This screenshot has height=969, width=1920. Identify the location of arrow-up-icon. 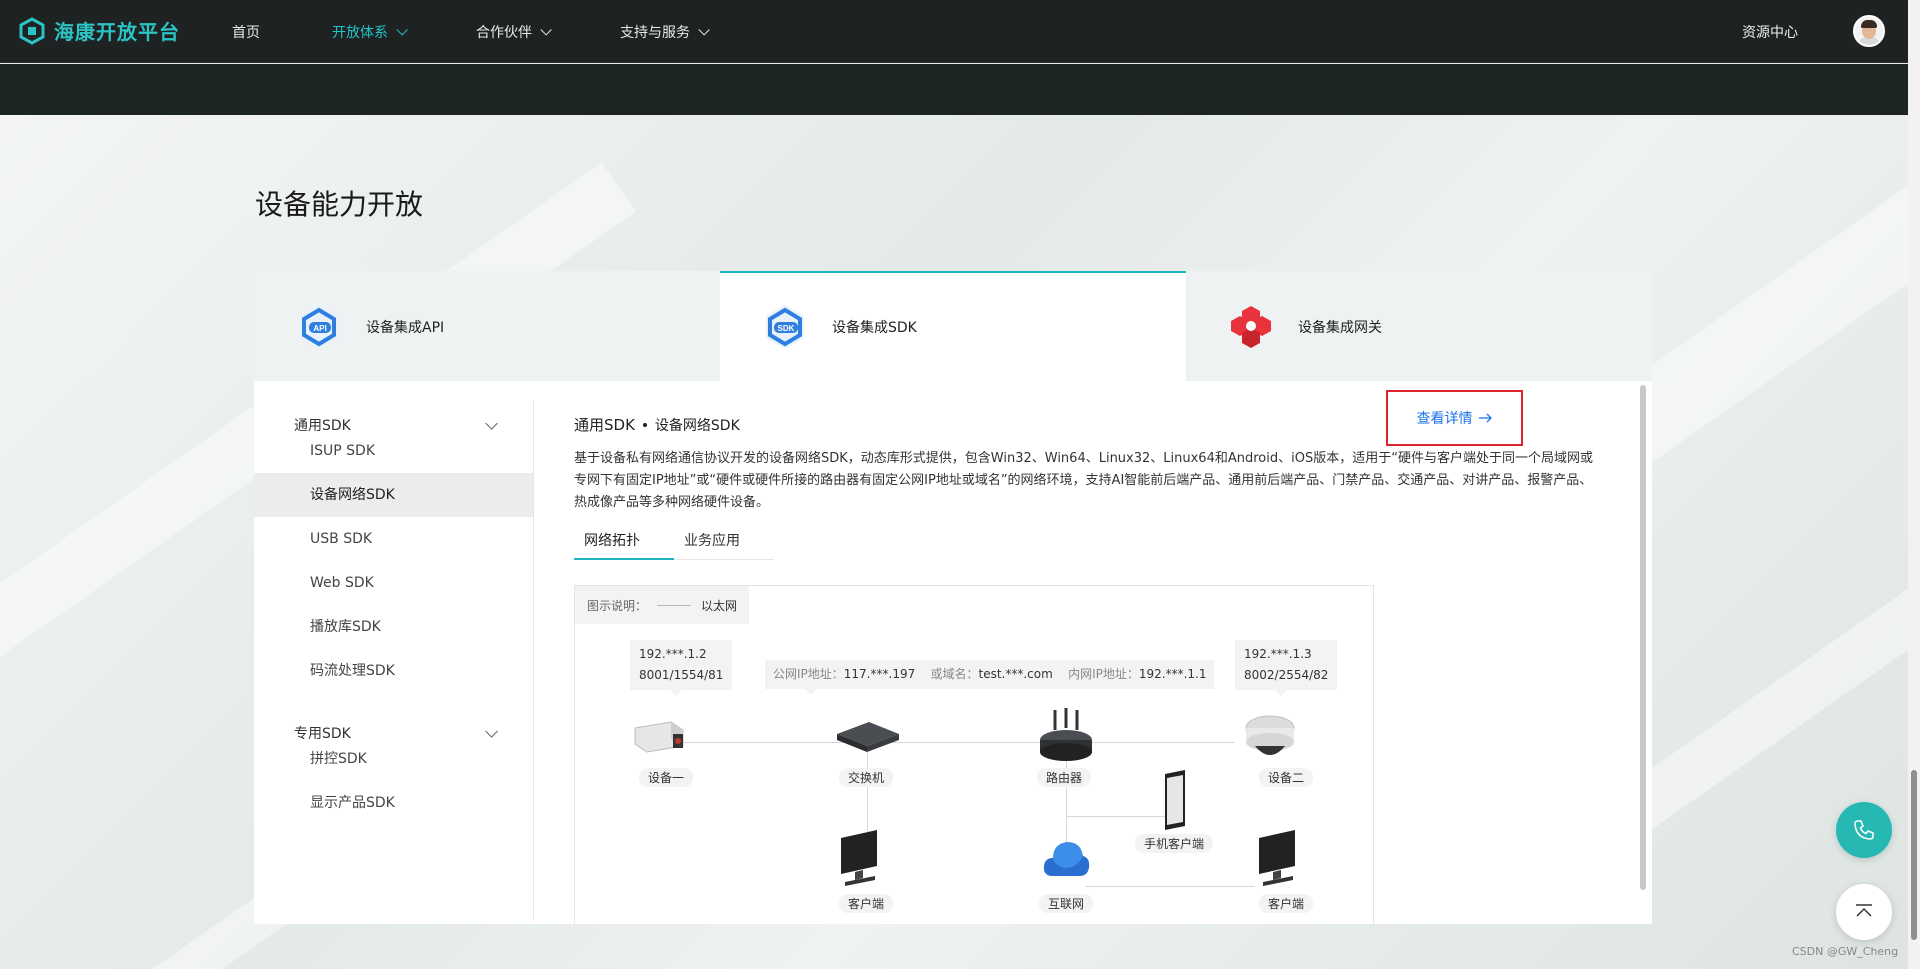
(1864, 910).